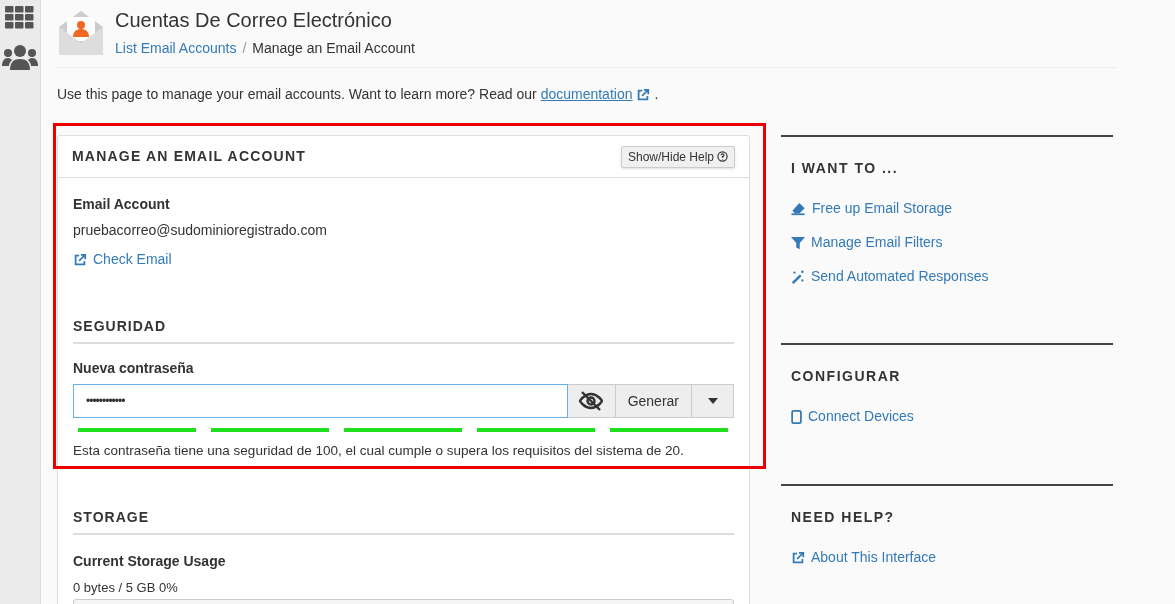  I want to click on intro-text: Use this page to manage your email accounts. Want to learn more? Read our, so click(297, 94).